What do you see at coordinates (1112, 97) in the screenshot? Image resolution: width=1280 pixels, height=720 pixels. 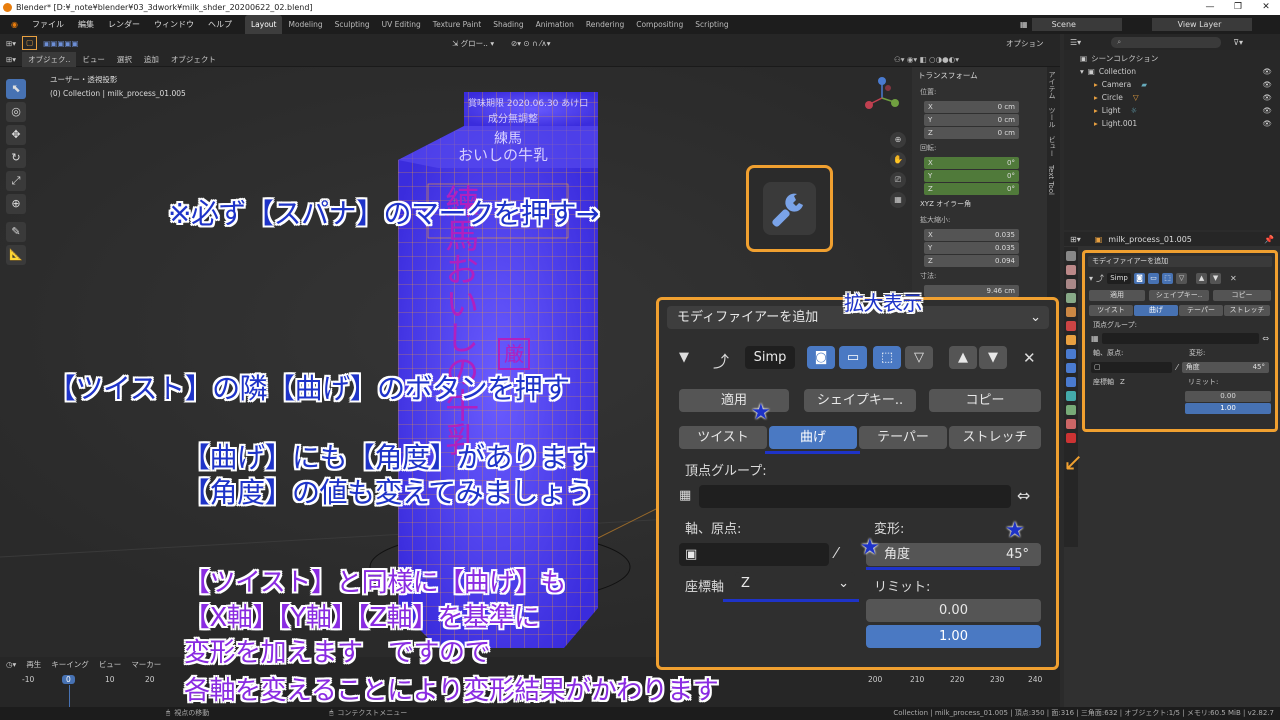 I see `outliner-item-circle: Circle` at bounding box center [1112, 97].